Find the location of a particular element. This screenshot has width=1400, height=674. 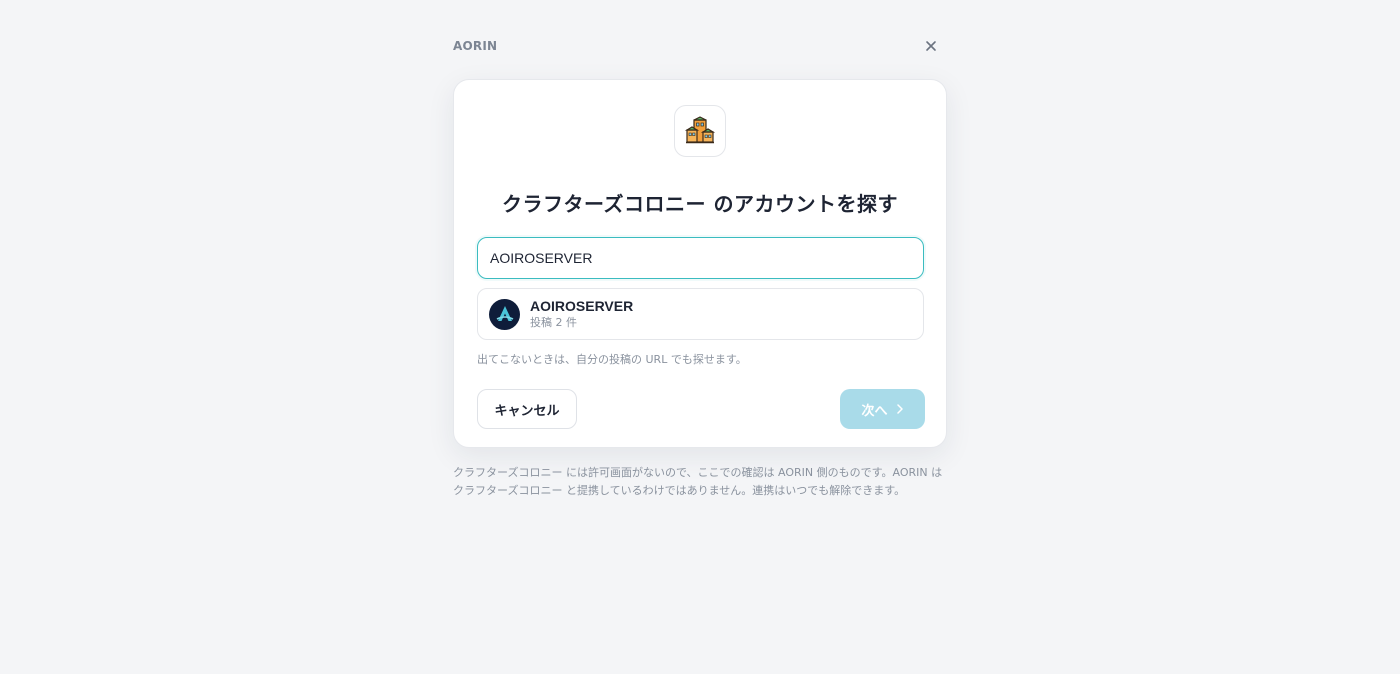

next-button: 次へ is located at coordinates (882, 409).